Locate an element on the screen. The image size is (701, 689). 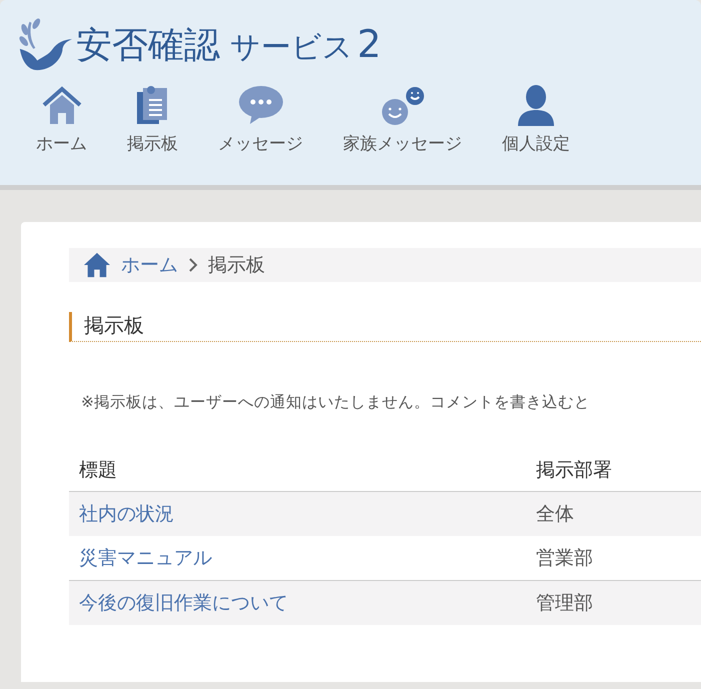
app-title: 安否確認 サービス 2 is located at coordinates (229, 44).